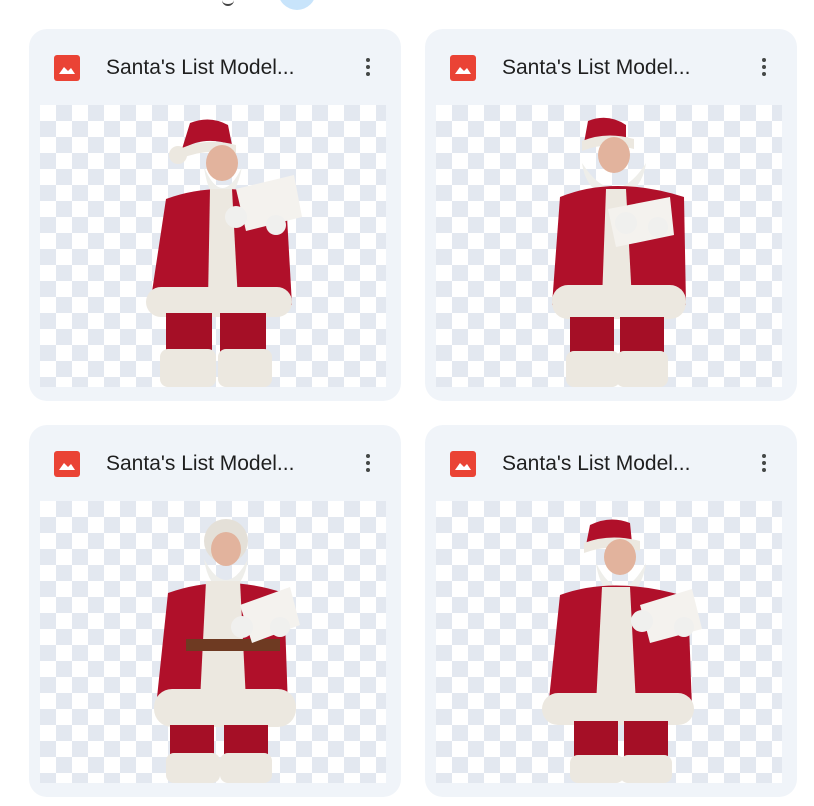 The image size is (814, 806). Describe the element at coordinates (228, 3) in the screenshot. I see `partial-text-glyph` at that location.